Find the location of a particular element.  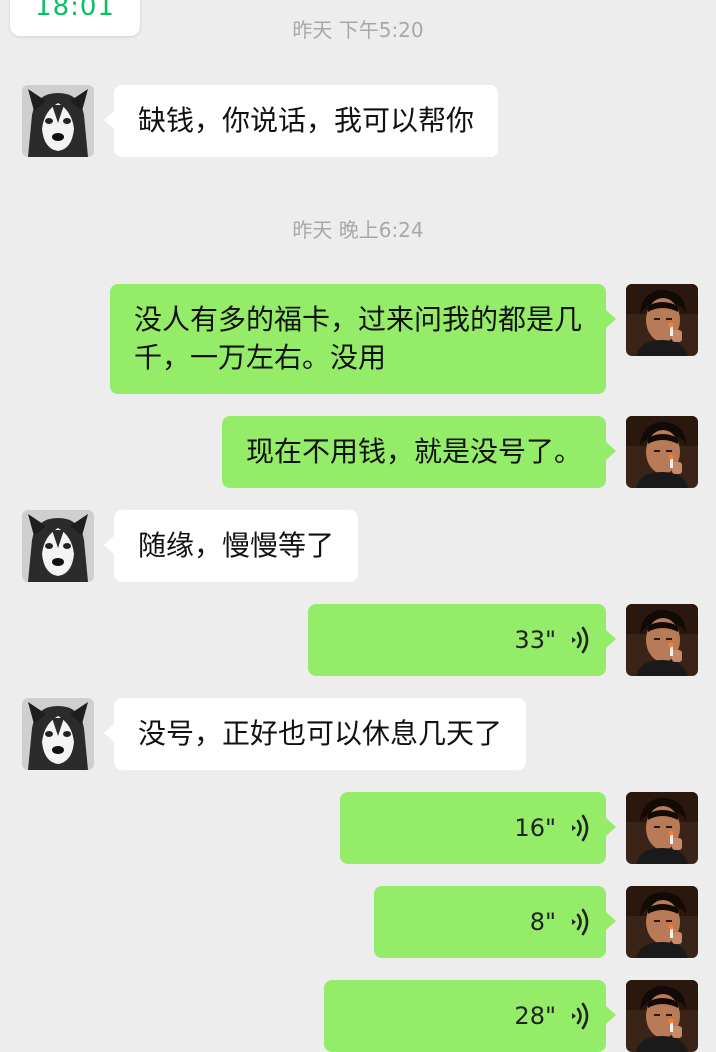

voice-message-bubble: 33" is located at coordinates (462, 640).